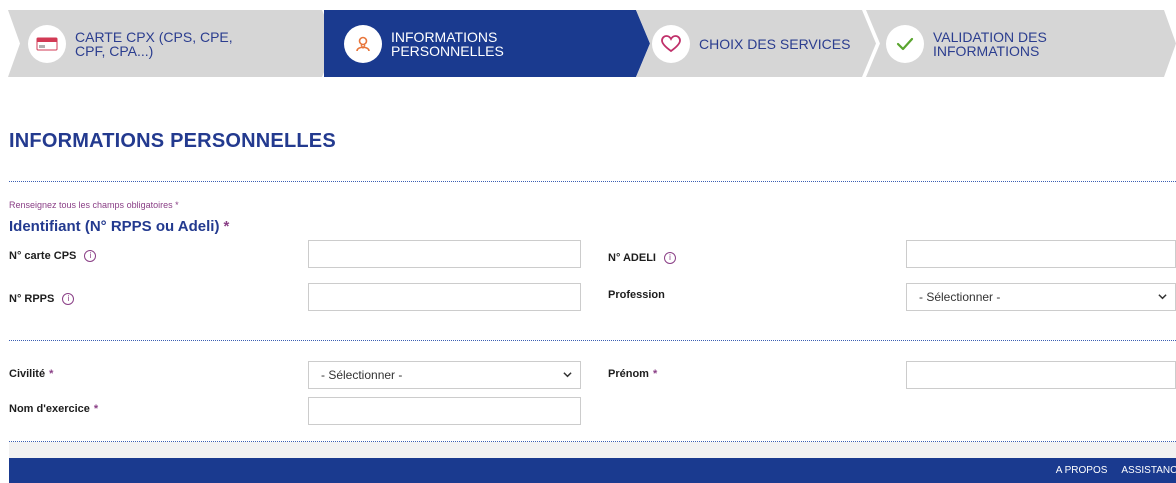  What do you see at coordinates (592, 470) in the screenshot?
I see `footer-bar: A PROPOS ASSISTANCE` at bounding box center [592, 470].